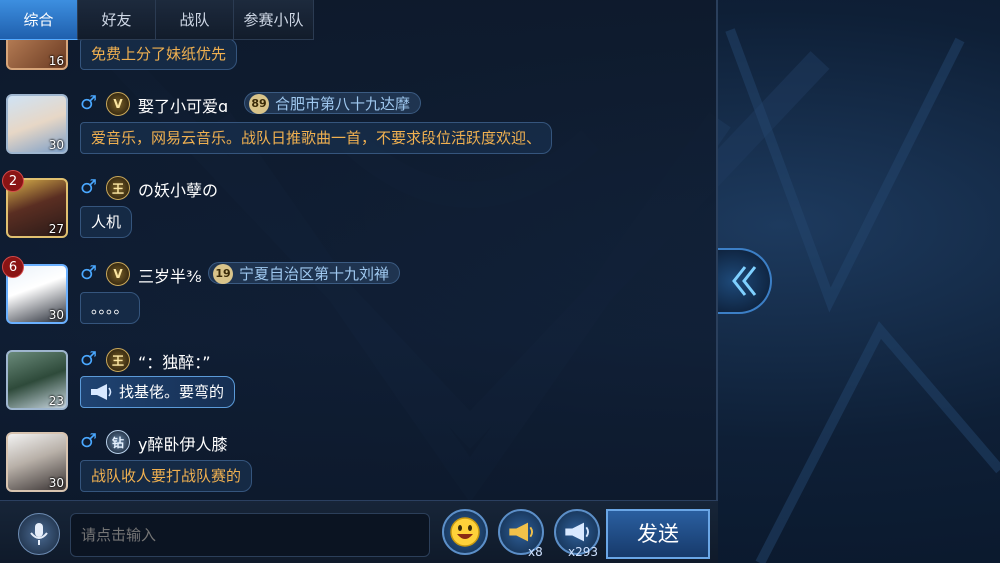 Image resolution: width=1000 pixels, height=563 pixels. What do you see at coordinates (583, 552) in the screenshot?
I see `big-horn-count: x293` at bounding box center [583, 552].